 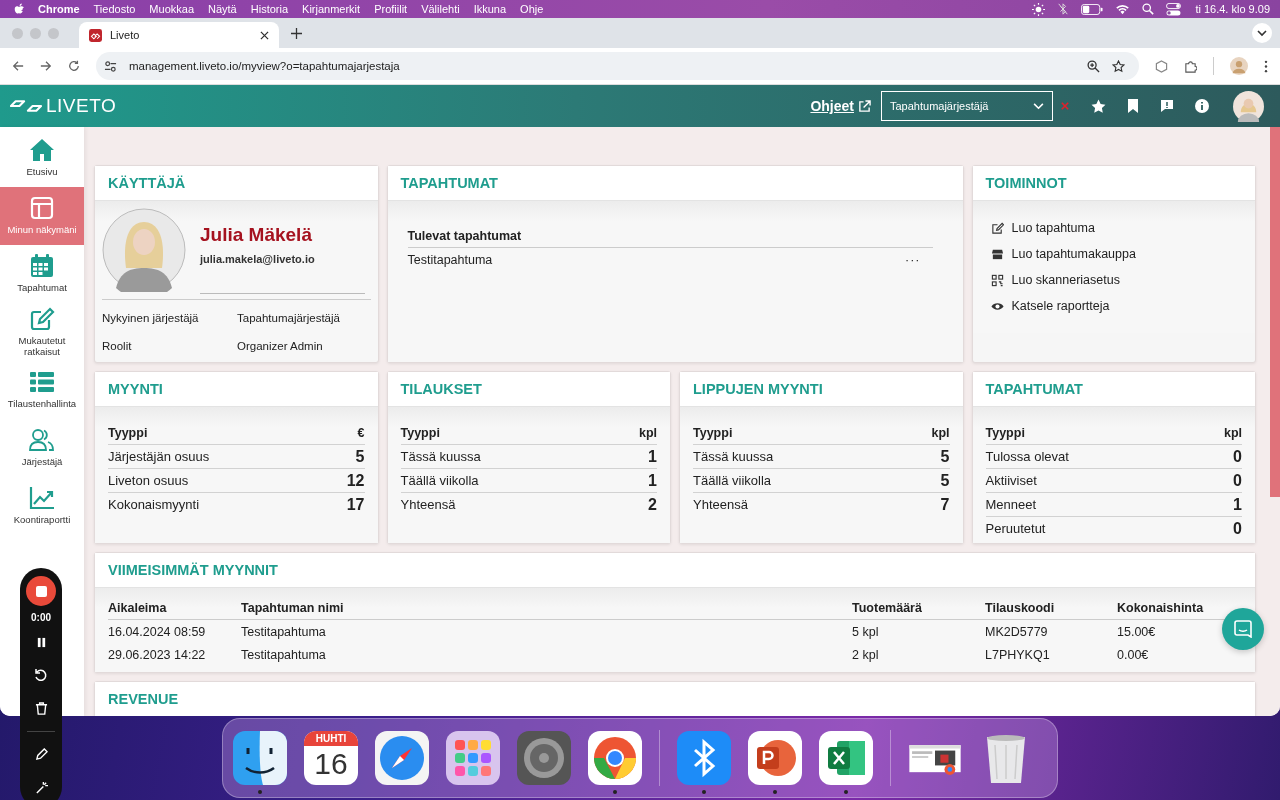 What do you see at coordinates (1060, 306) in the screenshot?
I see `action-link: Katsele raportteja` at bounding box center [1060, 306].